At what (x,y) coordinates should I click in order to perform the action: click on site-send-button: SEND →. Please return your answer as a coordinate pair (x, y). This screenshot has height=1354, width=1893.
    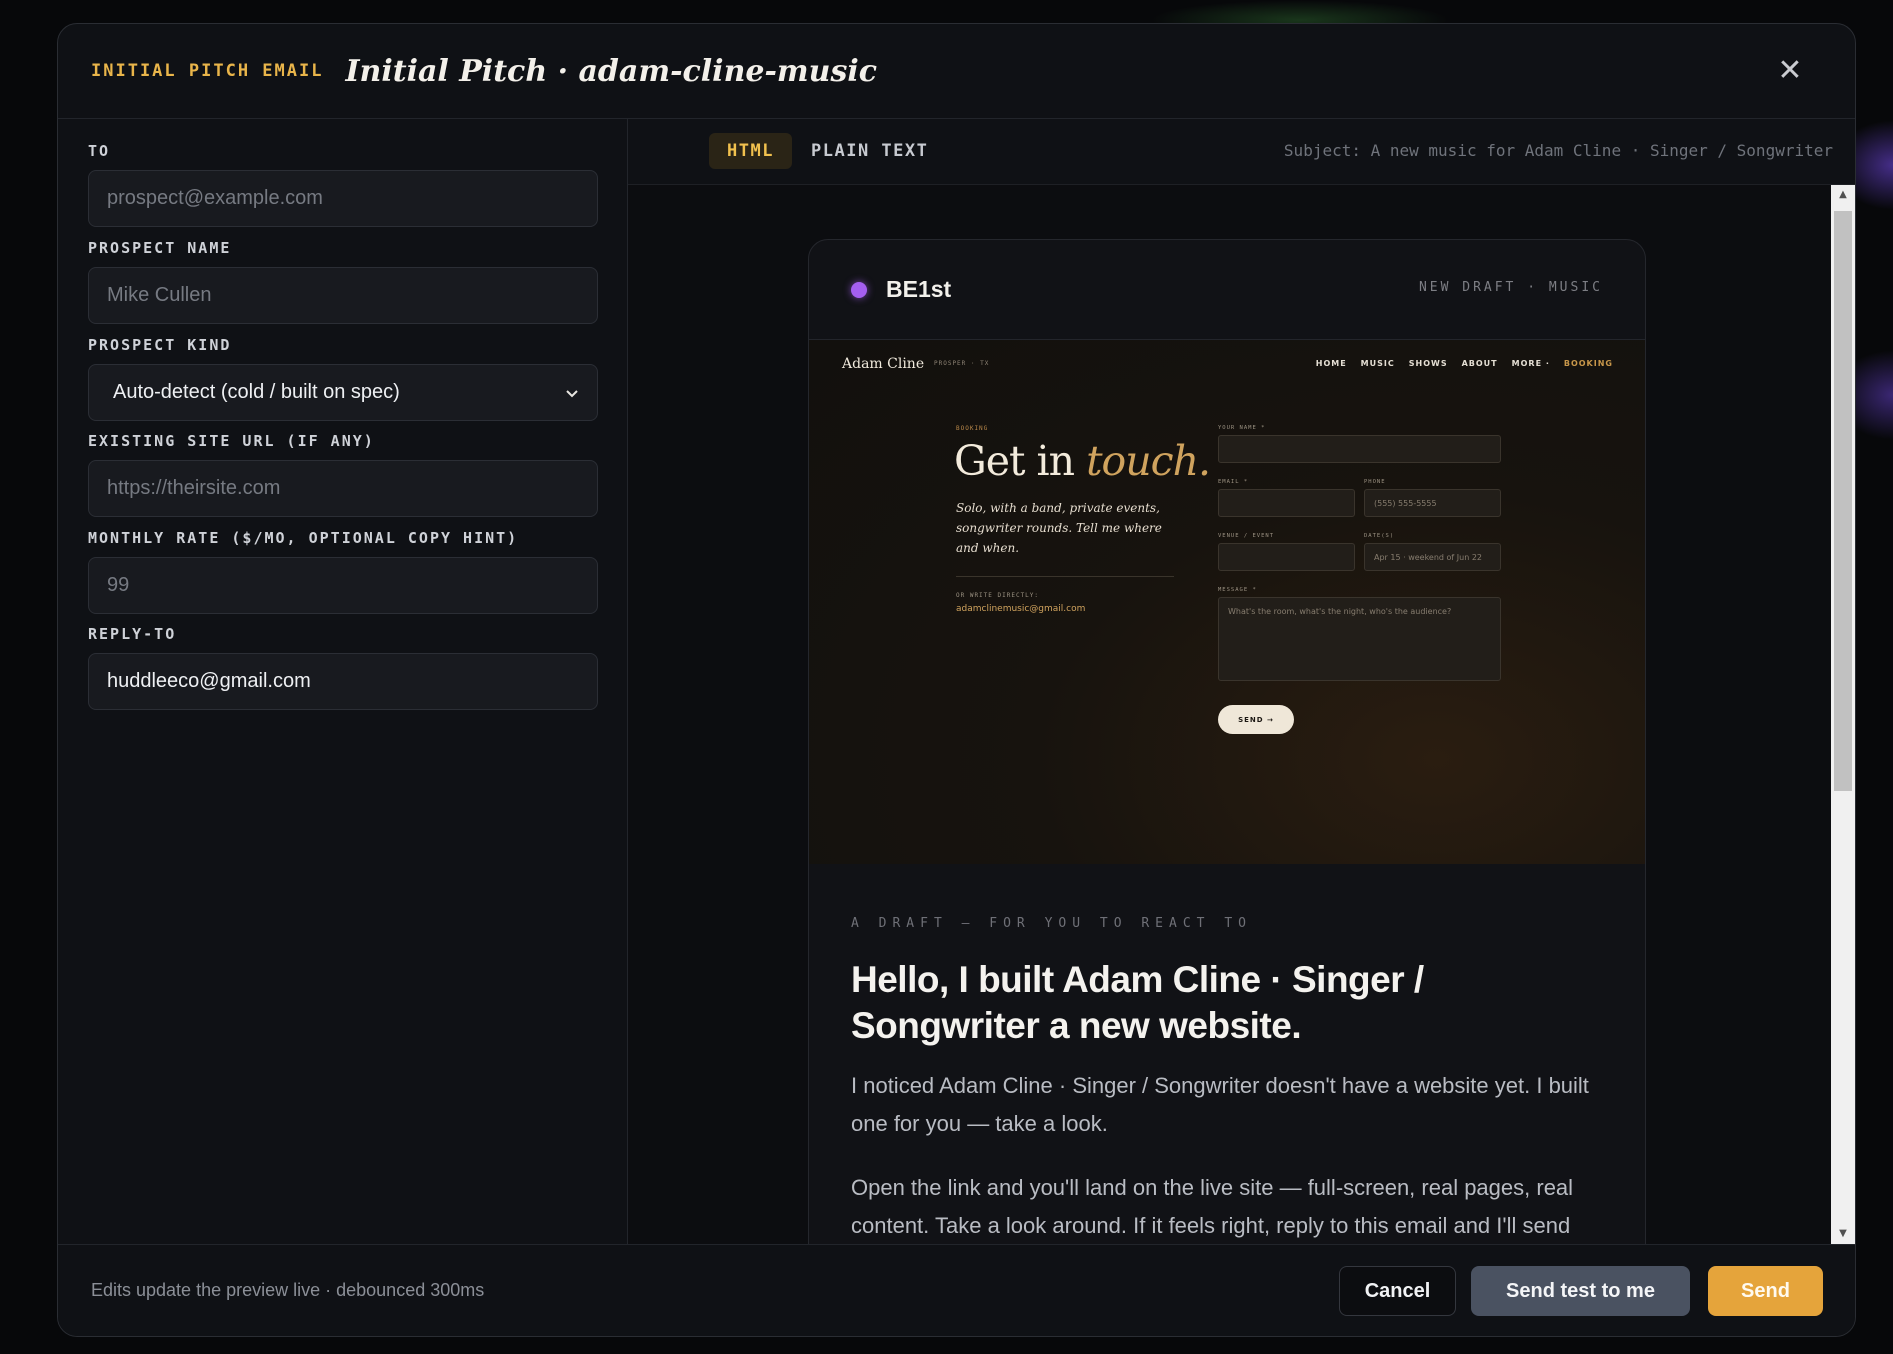
    Looking at the image, I should click on (1256, 719).